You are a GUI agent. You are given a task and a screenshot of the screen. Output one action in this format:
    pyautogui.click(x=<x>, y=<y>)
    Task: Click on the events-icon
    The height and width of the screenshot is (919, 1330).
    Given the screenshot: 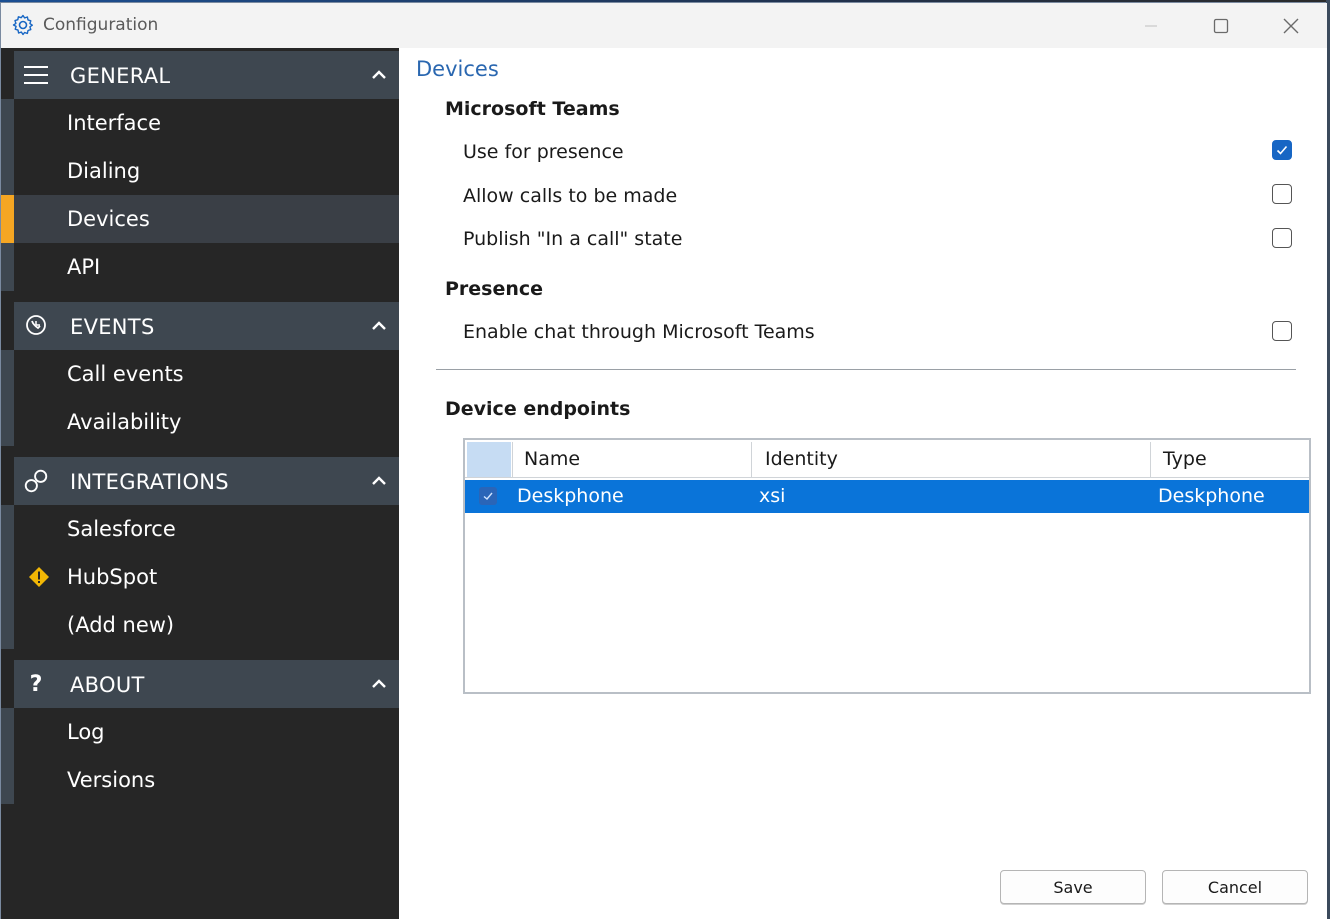 What is the action you would take?
    pyautogui.click(x=36, y=326)
    